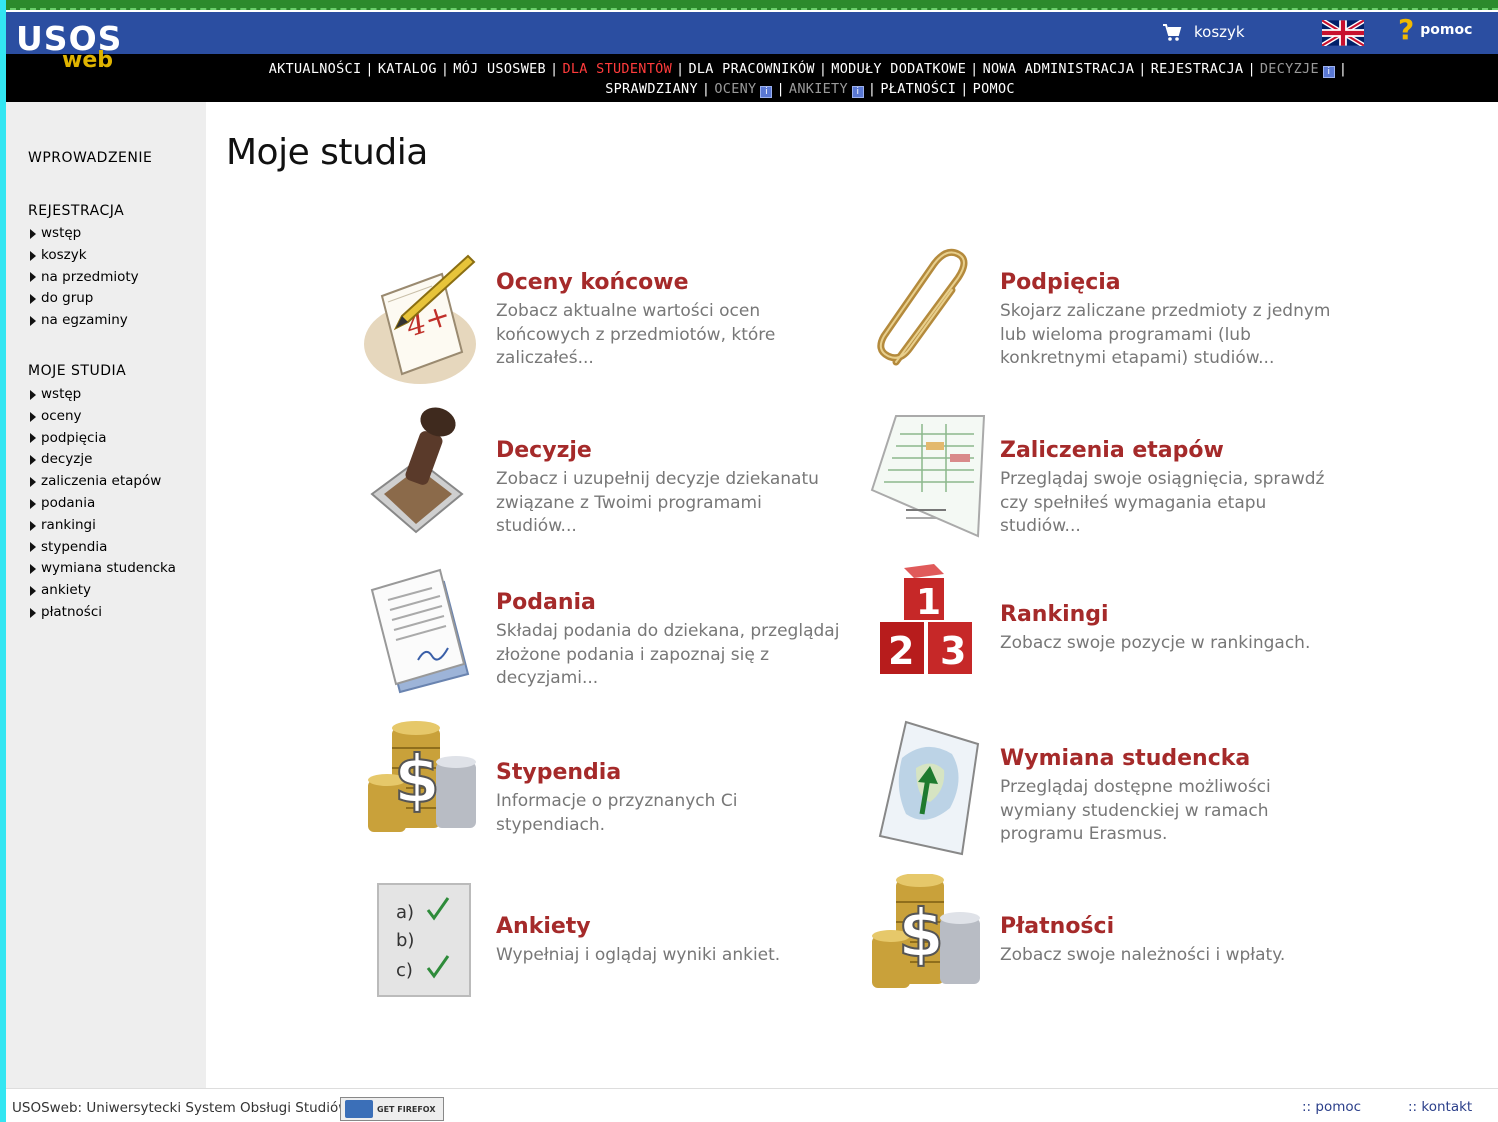 This screenshot has width=1498, height=1122. I want to click on coins-dollar-icon: $, so click(926, 931).